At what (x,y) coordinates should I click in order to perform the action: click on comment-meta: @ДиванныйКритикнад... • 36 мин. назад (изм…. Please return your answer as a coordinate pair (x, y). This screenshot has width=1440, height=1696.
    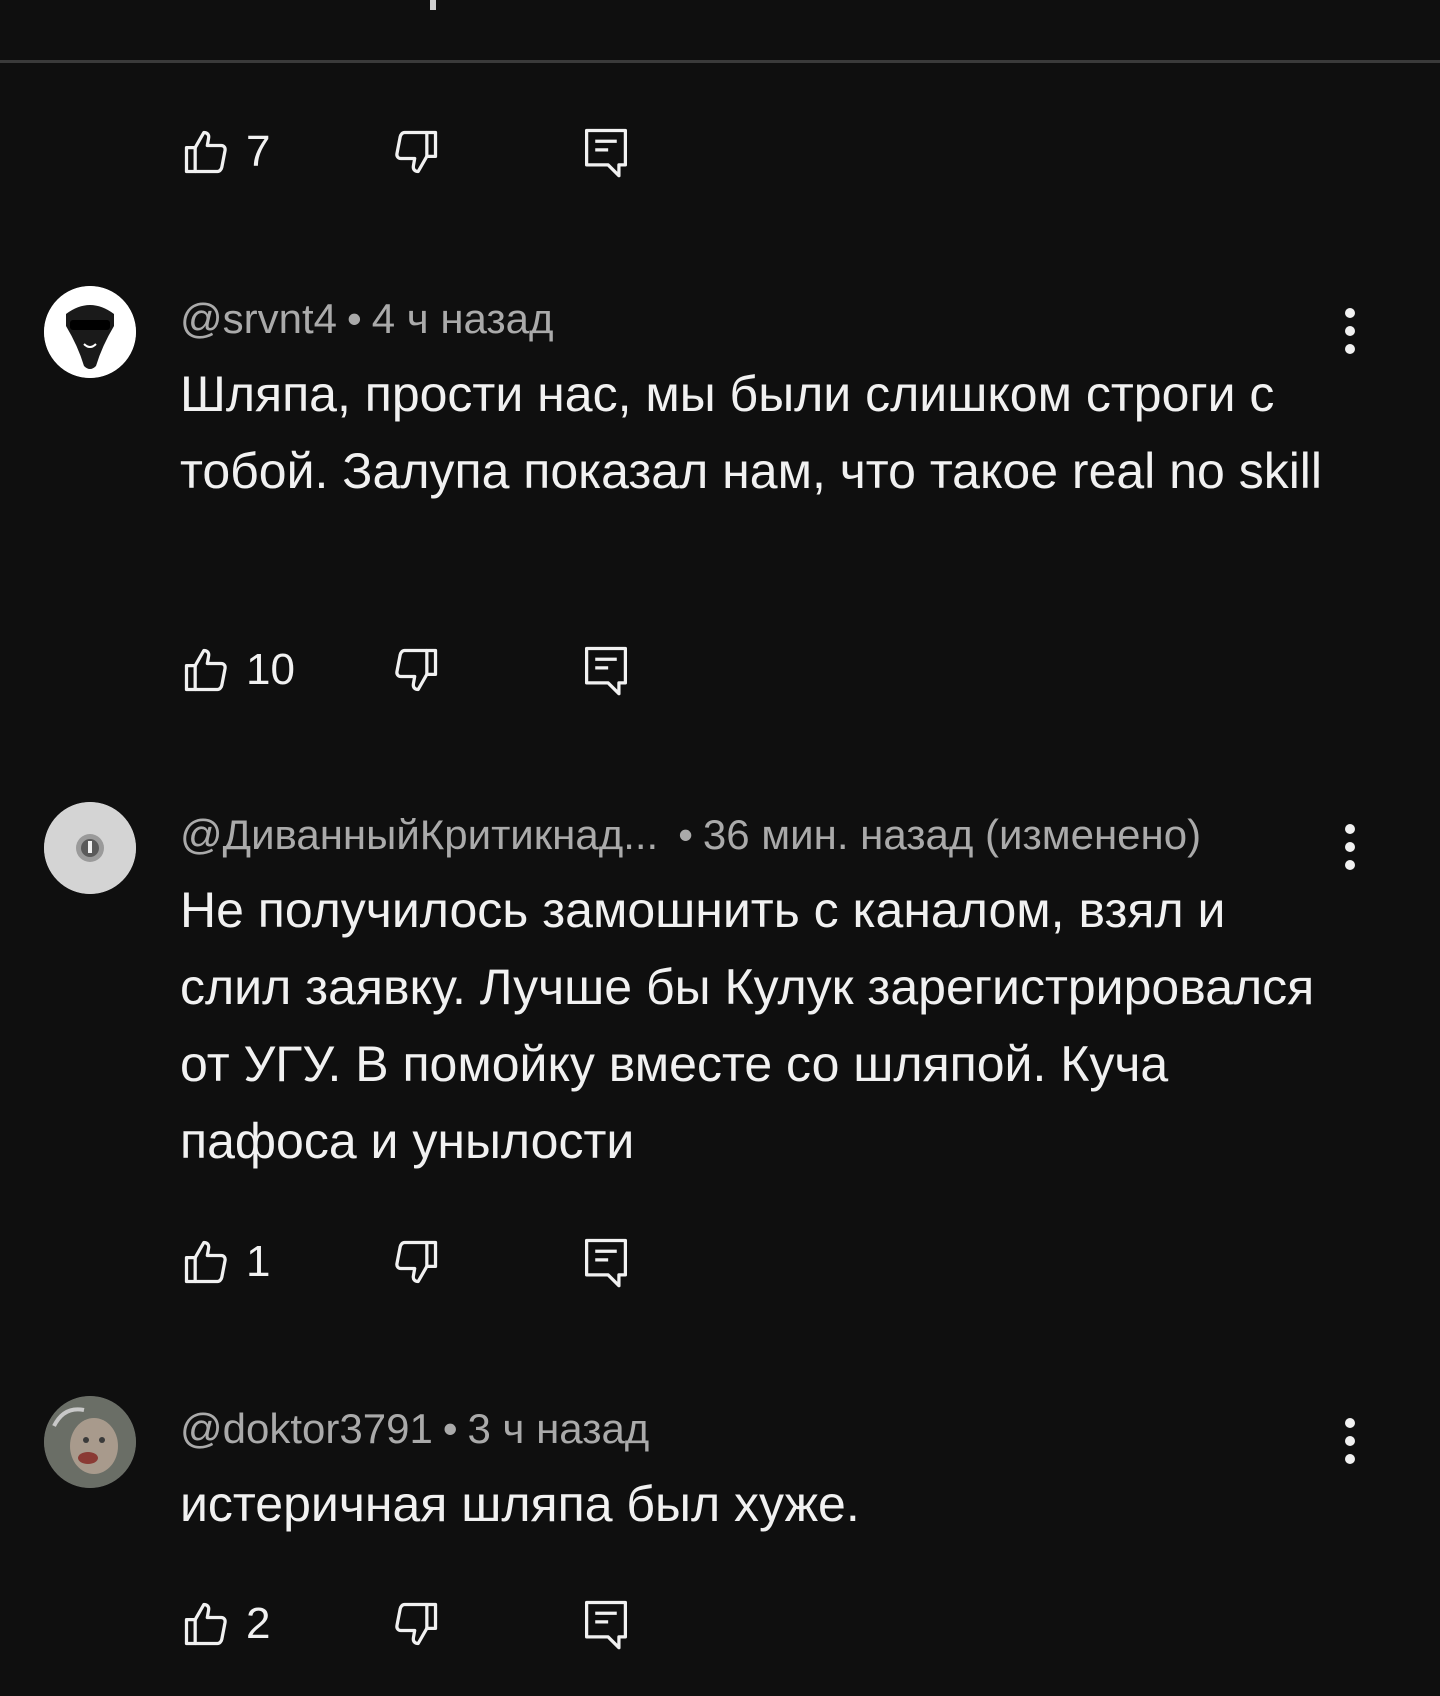
    Looking at the image, I should click on (690, 835).